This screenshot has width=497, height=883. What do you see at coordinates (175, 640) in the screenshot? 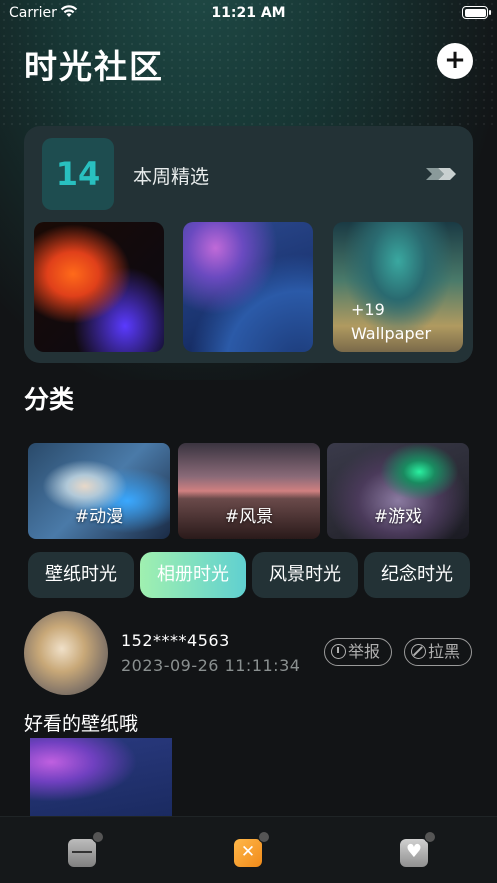
I see `post-username: 152****4563` at bounding box center [175, 640].